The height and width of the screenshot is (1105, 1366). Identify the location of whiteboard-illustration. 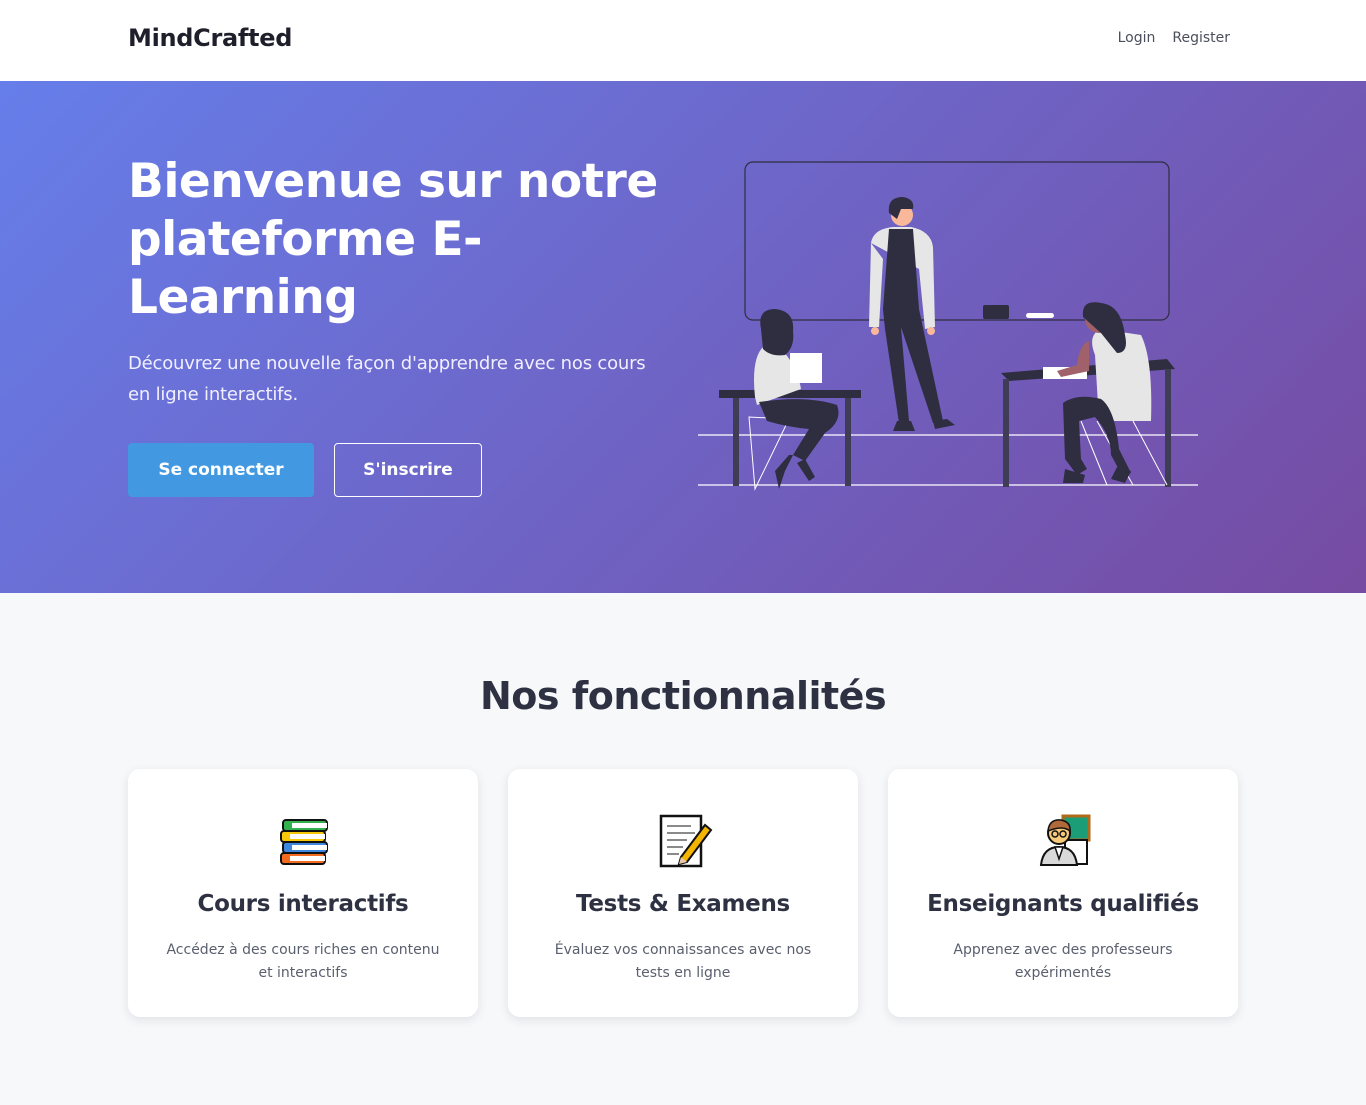
(957, 241).